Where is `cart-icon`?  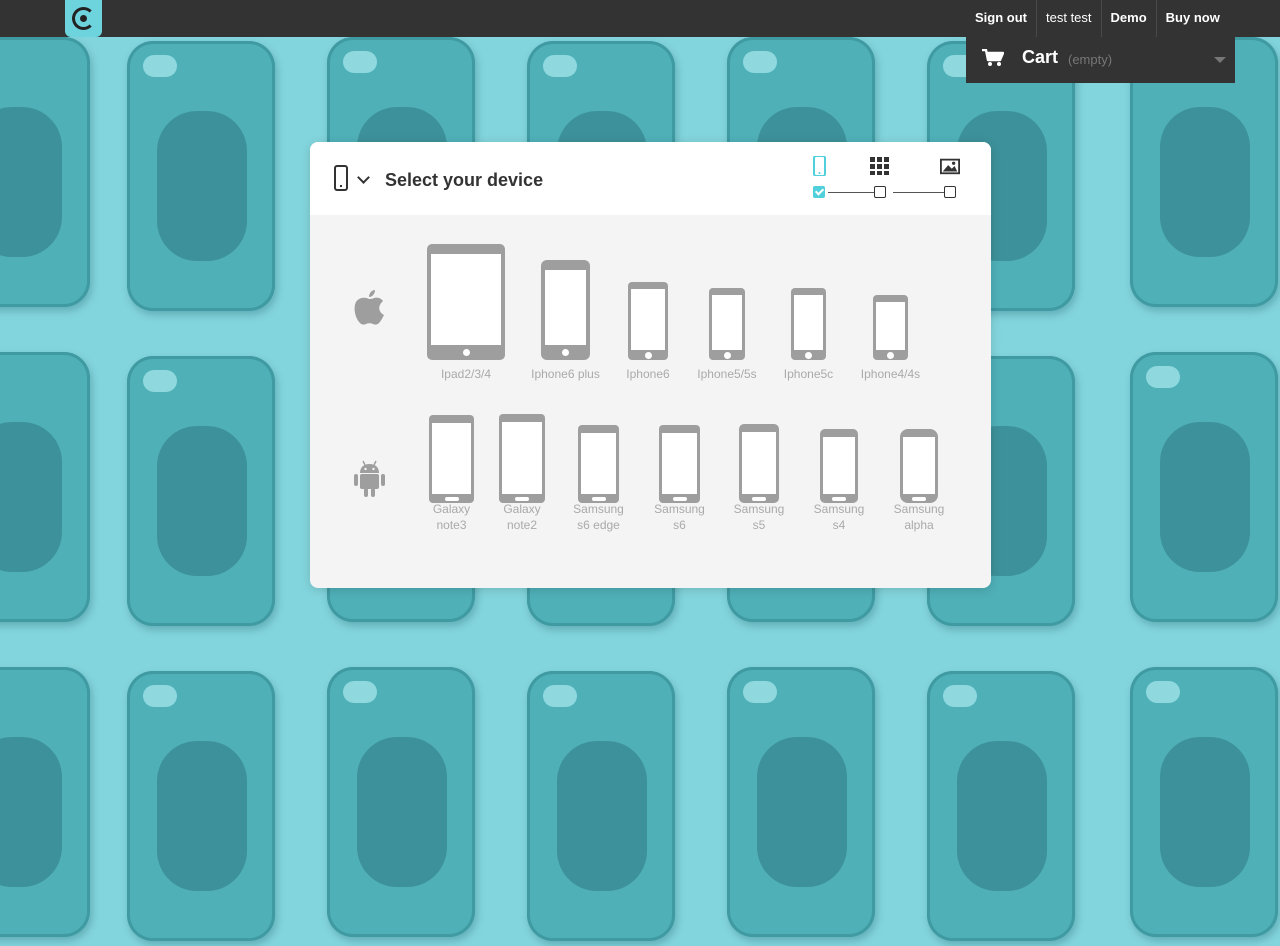 cart-icon is located at coordinates (993, 57).